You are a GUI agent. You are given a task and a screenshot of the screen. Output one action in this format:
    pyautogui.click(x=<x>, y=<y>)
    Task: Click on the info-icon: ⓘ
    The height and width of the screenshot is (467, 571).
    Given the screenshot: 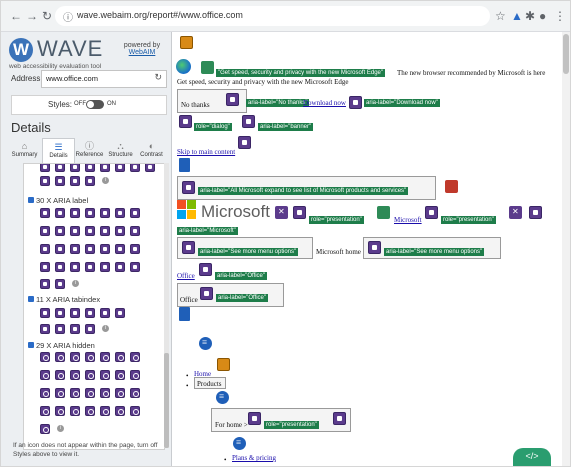 What is the action you would take?
    pyautogui.click(x=68, y=16)
    